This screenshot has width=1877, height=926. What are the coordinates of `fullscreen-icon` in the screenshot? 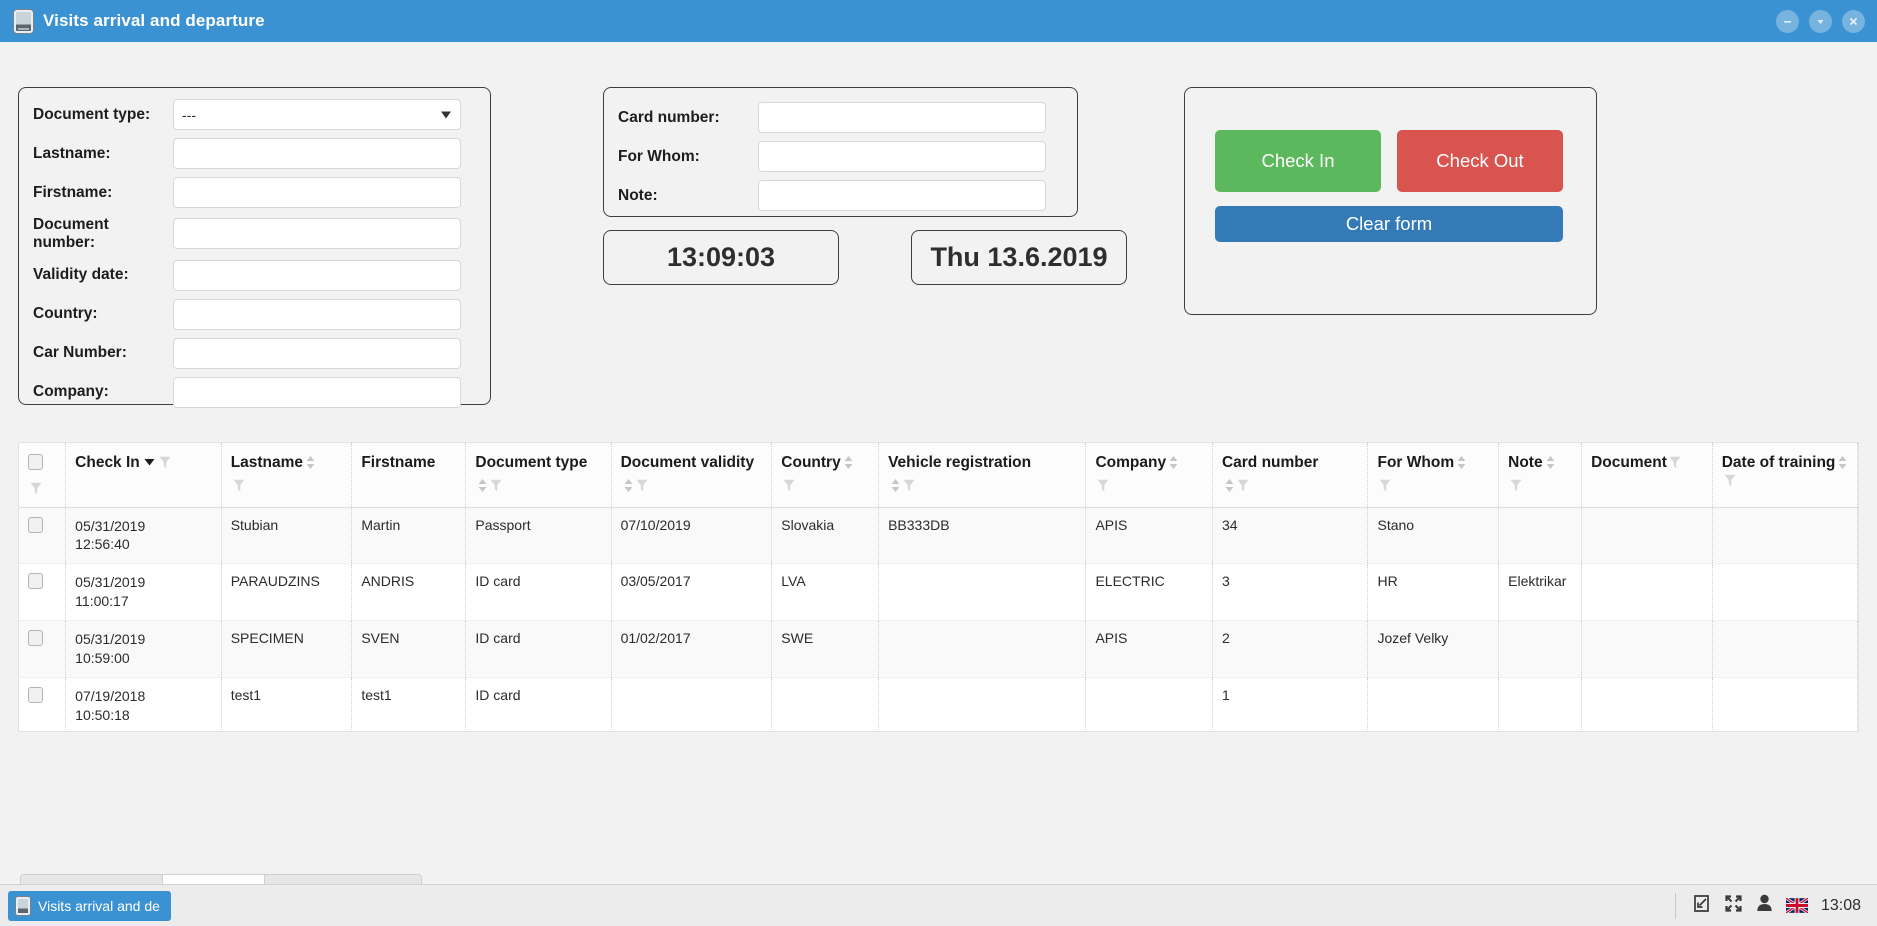 It's located at (1733, 906).